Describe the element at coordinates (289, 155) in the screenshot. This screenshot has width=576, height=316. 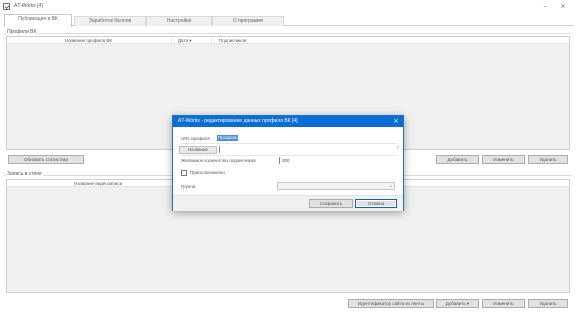
I see `name-field-underline` at that location.